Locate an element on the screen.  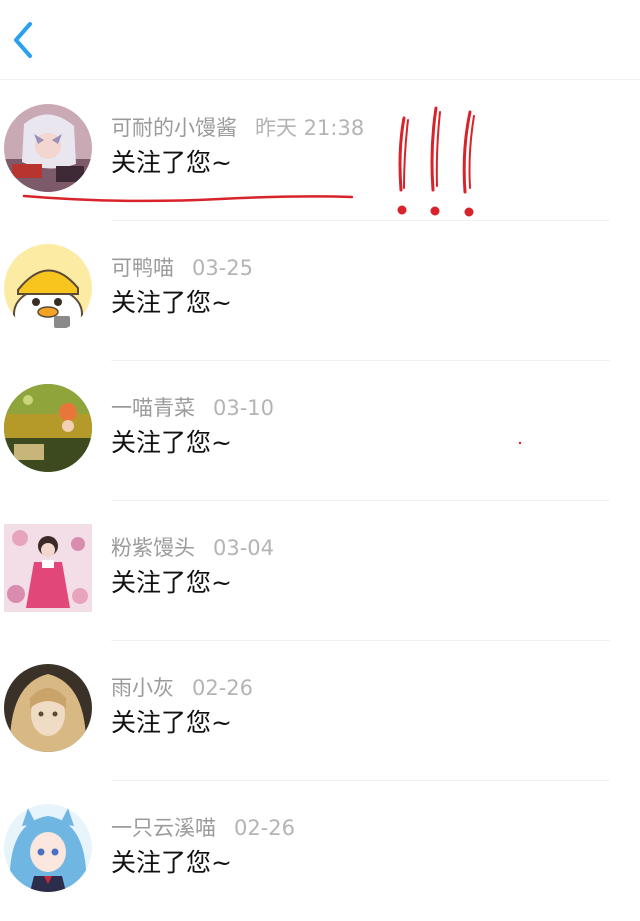
notification-header: 可耐的小馒酱 昨天 21:38 is located at coordinates (237, 128).